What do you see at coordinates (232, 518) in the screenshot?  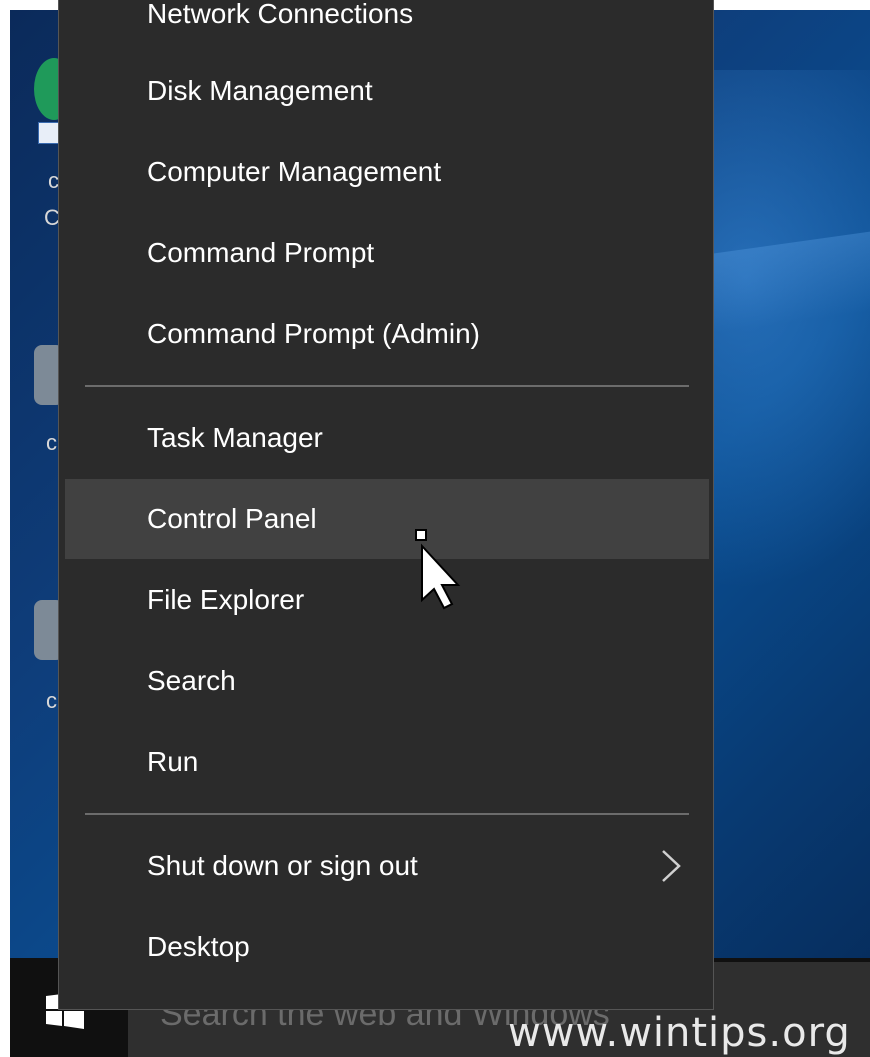 I see `menu-item-label: Control Panel` at bounding box center [232, 518].